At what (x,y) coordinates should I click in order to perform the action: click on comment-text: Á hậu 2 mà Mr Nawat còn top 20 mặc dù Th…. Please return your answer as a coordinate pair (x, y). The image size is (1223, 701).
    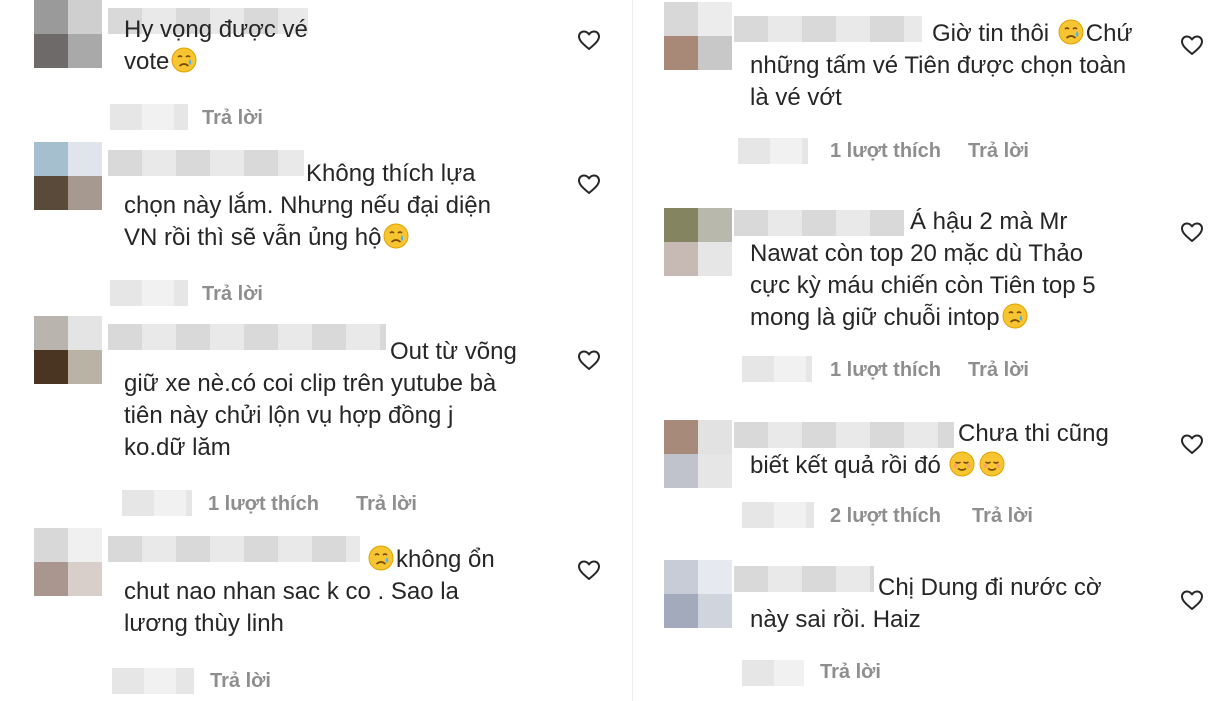
    Looking at the image, I should click on (923, 269).